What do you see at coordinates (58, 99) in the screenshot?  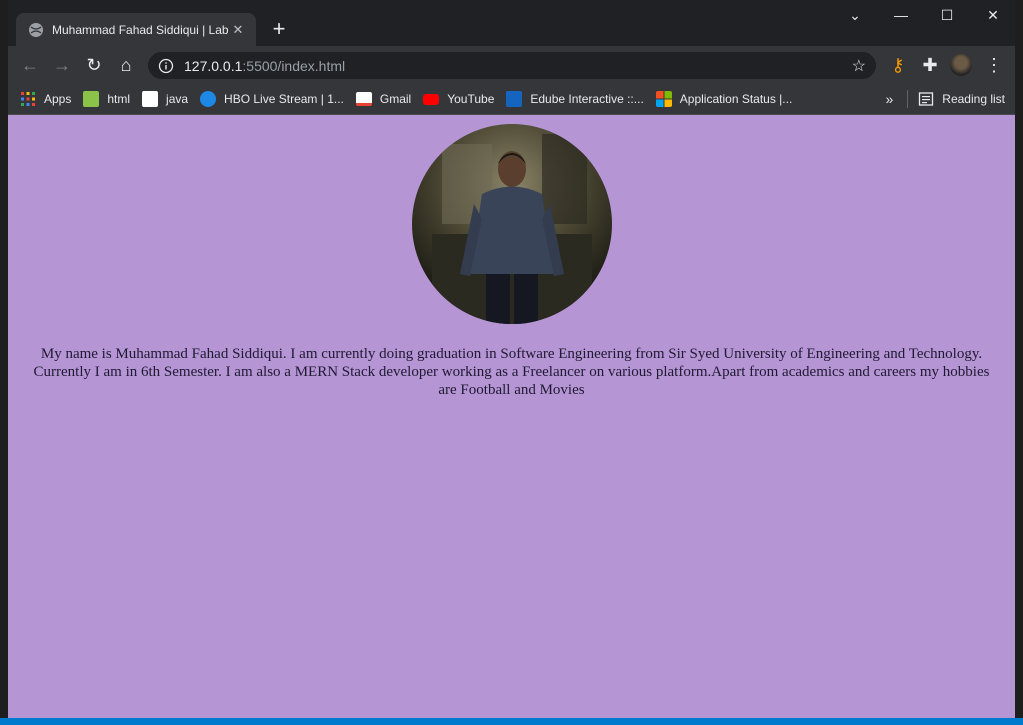 I see `bookmark-label: Apps` at bounding box center [58, 99].